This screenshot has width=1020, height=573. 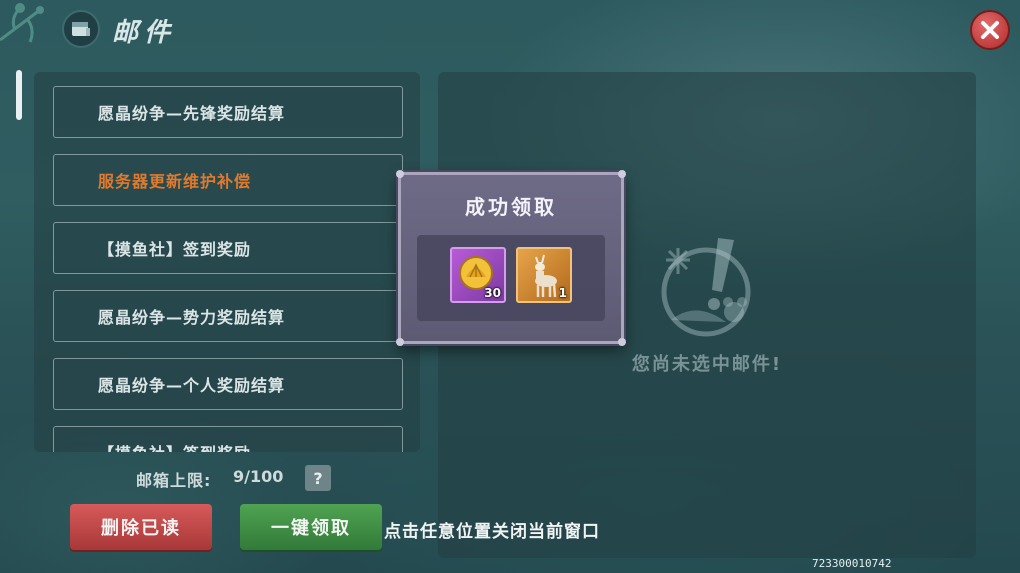 What do you see at coordinates (175, 181) in the screenshot?
I see `mail-subject: 服务器更新维护补偿` at bounding box center [175, 181].